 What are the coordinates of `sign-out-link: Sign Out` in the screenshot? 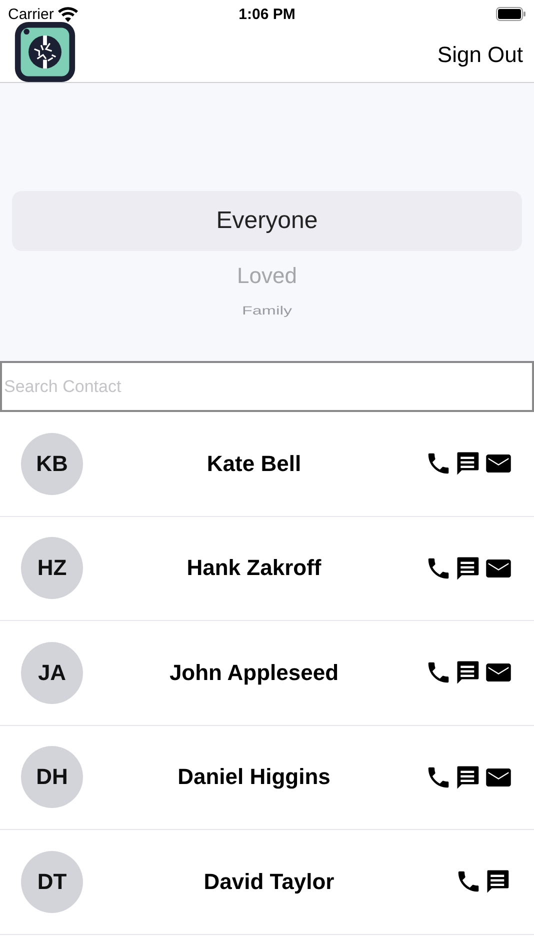 It's located at (480, 55).